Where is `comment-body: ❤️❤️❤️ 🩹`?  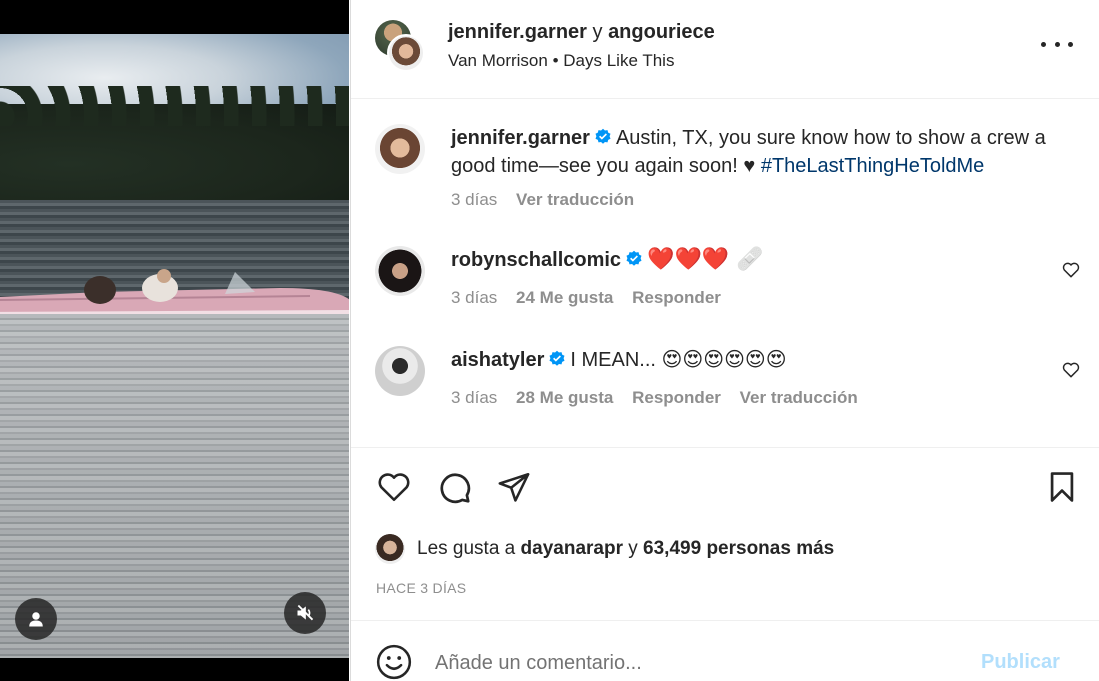 comment-body: ❤️❤️❤️ 🩹 is located at coordinates (705, 259).